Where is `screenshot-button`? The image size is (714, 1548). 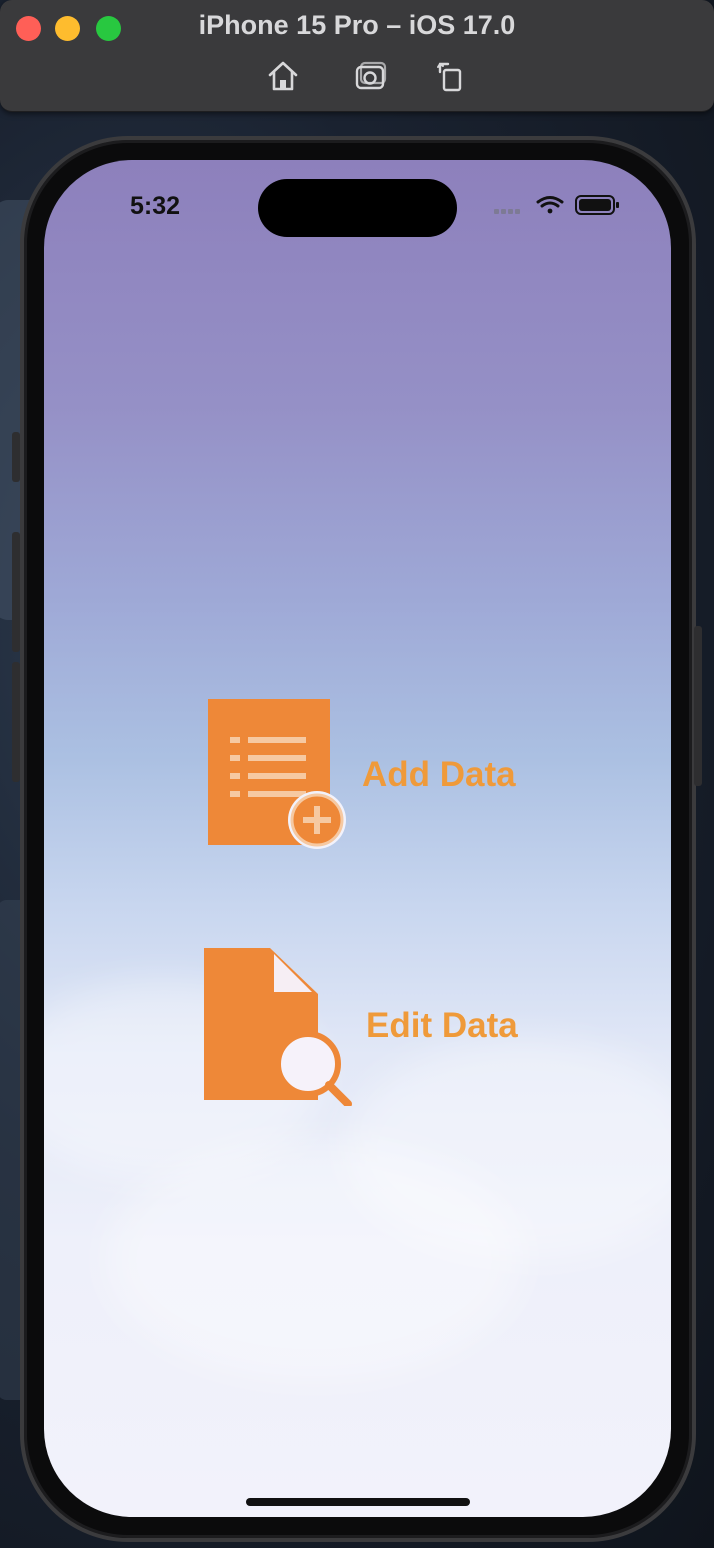 screenshot-button is located at coordinates (371, 76).